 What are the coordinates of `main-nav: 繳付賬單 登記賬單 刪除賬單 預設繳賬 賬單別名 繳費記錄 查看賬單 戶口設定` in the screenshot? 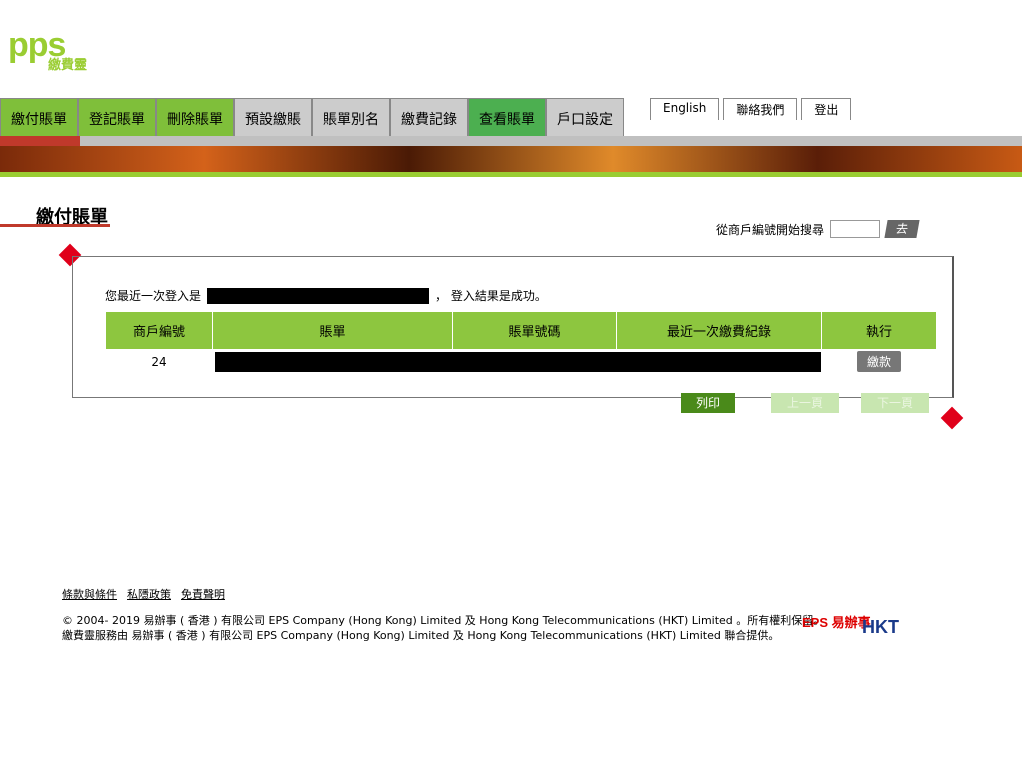 It's located at (312, 117).